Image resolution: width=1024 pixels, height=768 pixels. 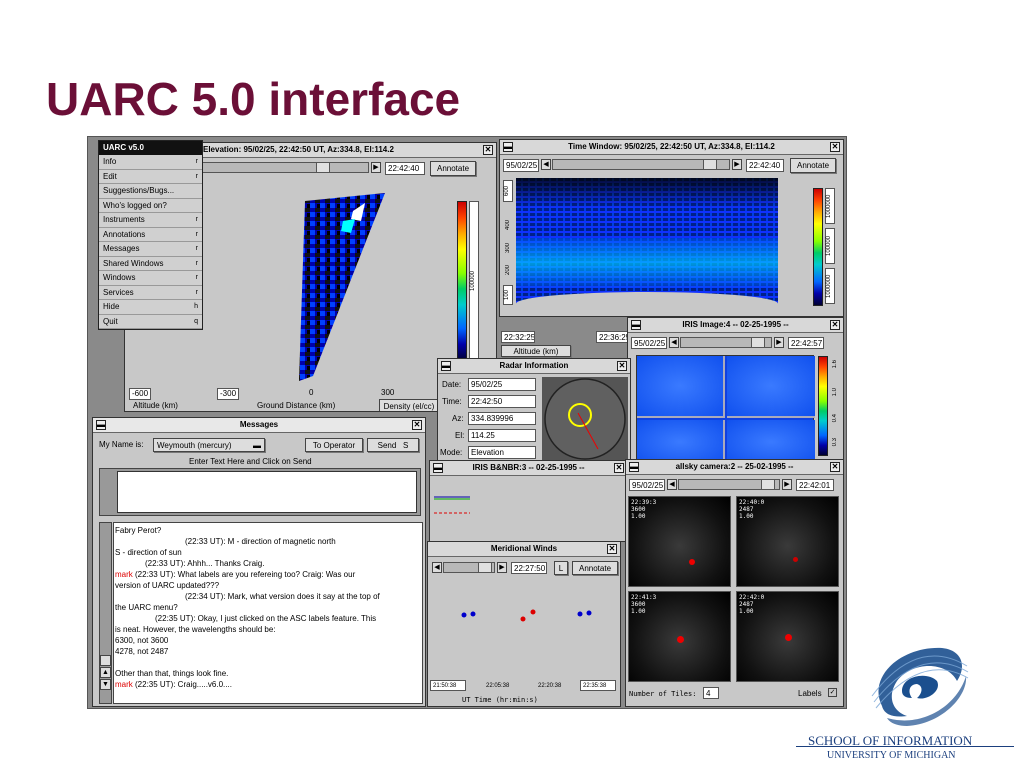 I want to click on menu-item: Messages r, so click(x=150, y=249).